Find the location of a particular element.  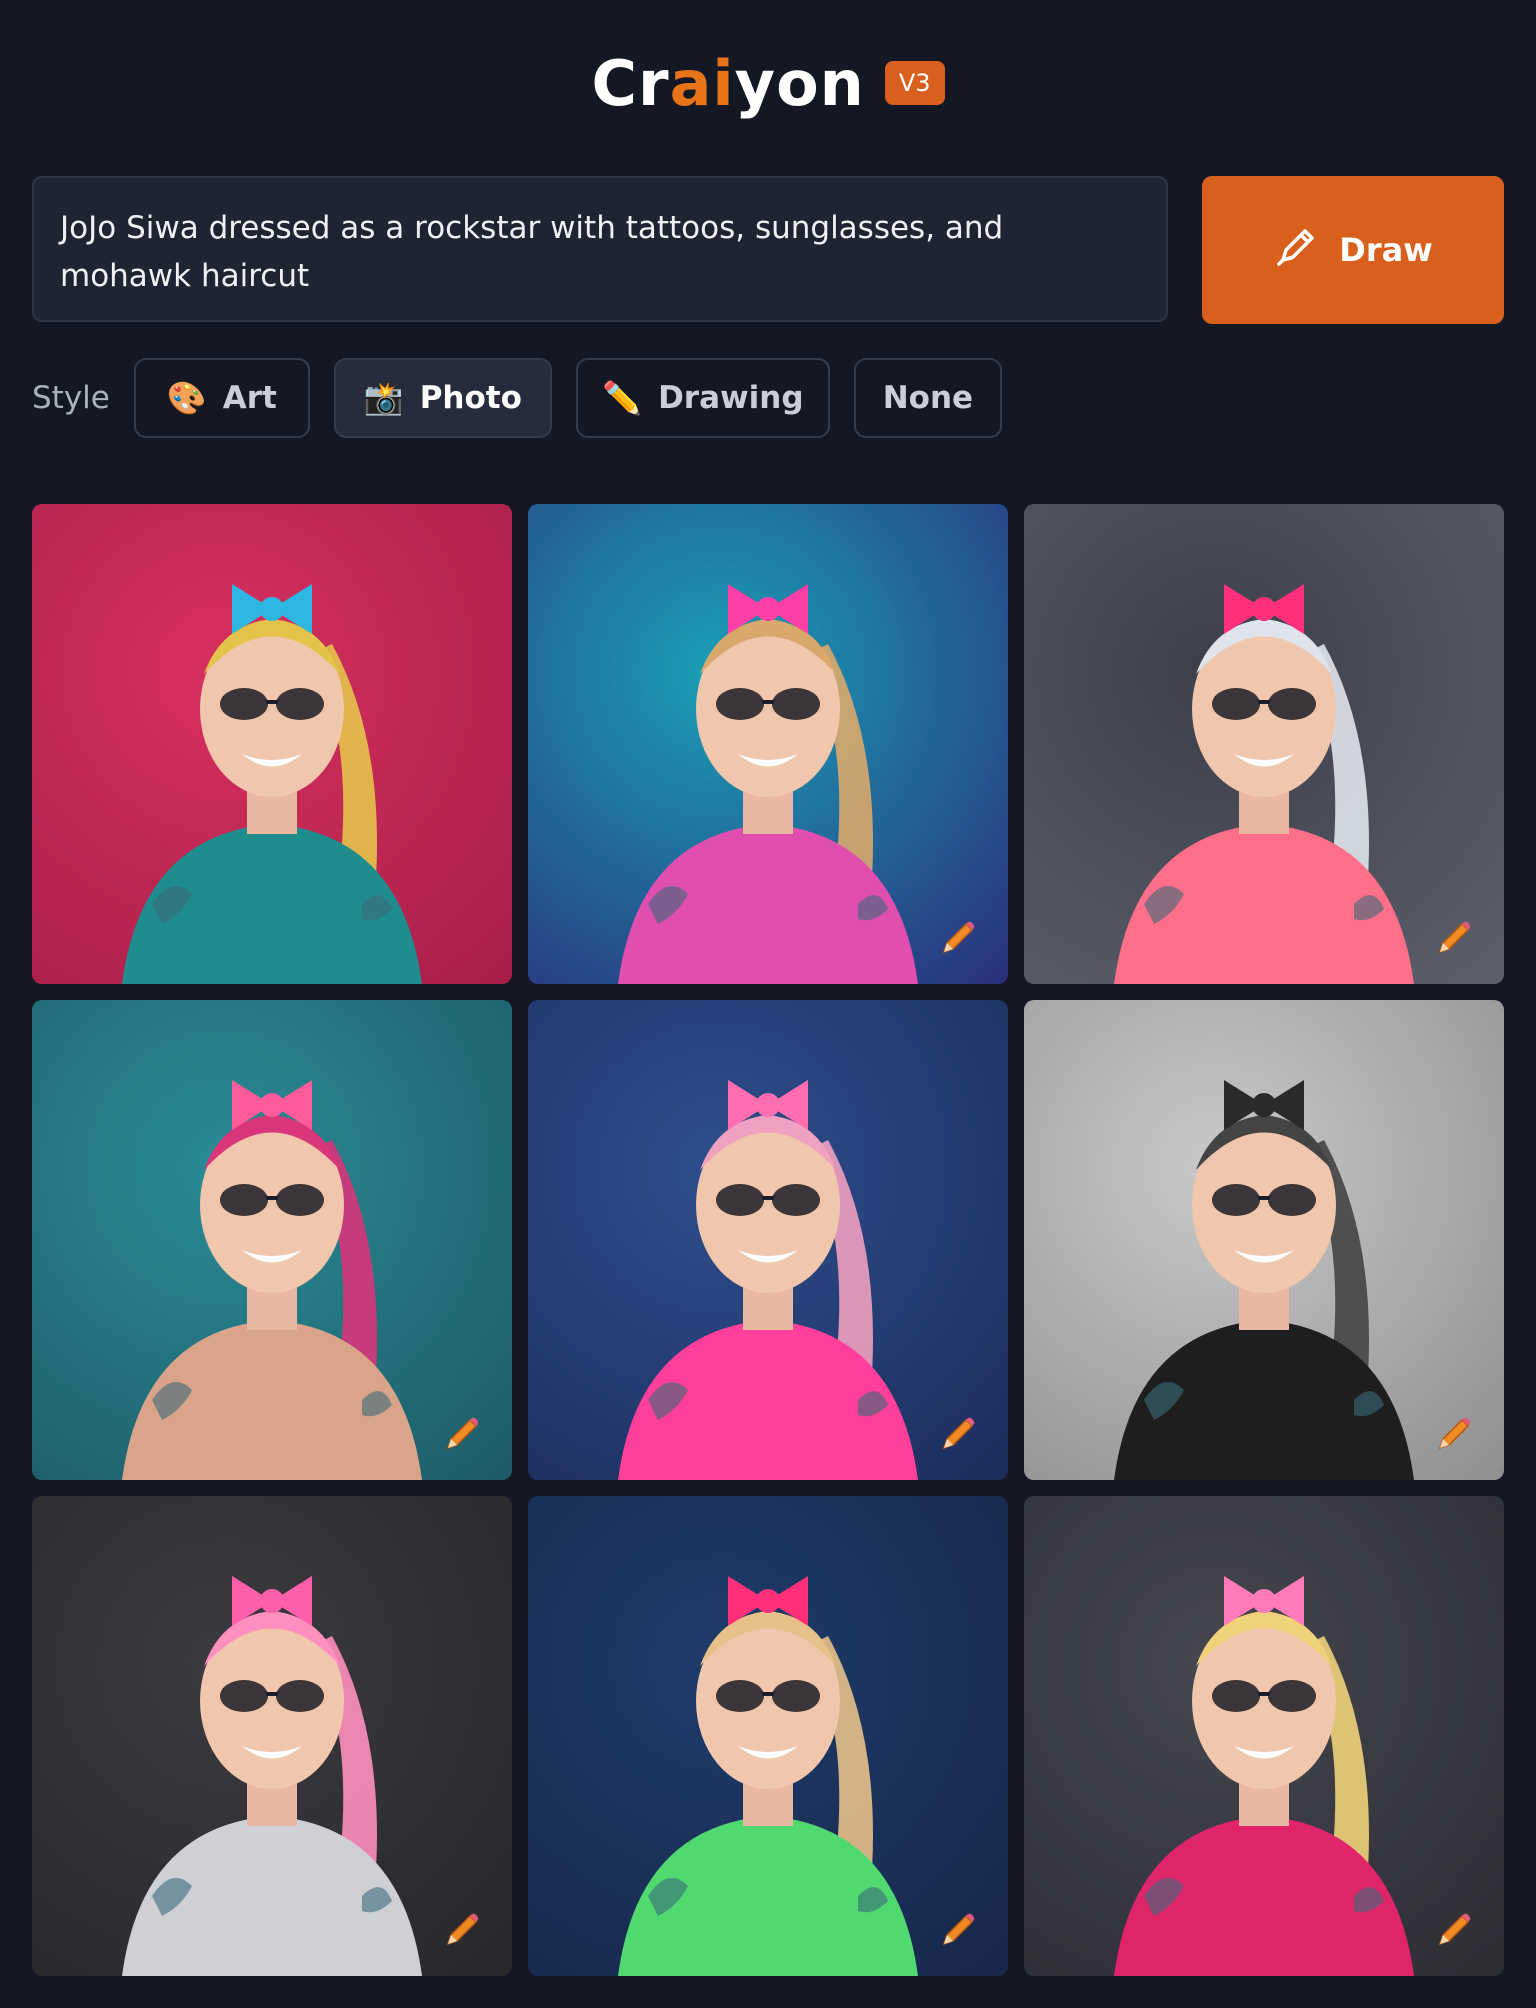

style-option-none: None is located at coordinates (927, 398).